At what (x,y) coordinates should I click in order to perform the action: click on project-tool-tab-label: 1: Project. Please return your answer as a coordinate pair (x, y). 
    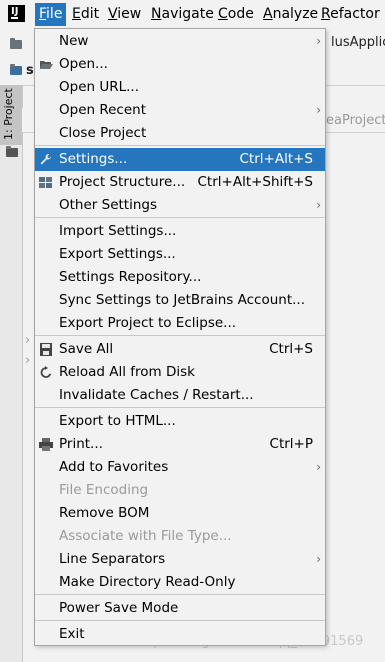
    Looking at the image, I should click on (8, 114).